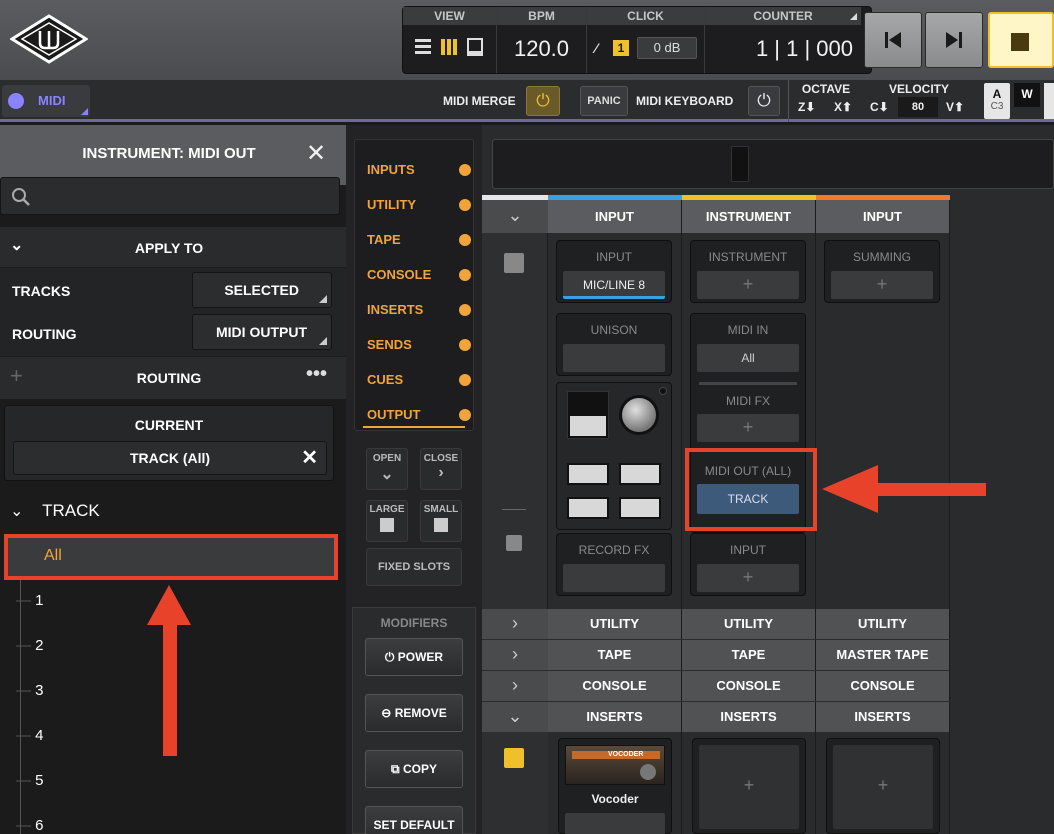 The image size is (1054, 834). What do you see at coordinates (419, 169) in the screenshot?
I see `tab-inputs: INPUTS` at bounding box center [419, 169].